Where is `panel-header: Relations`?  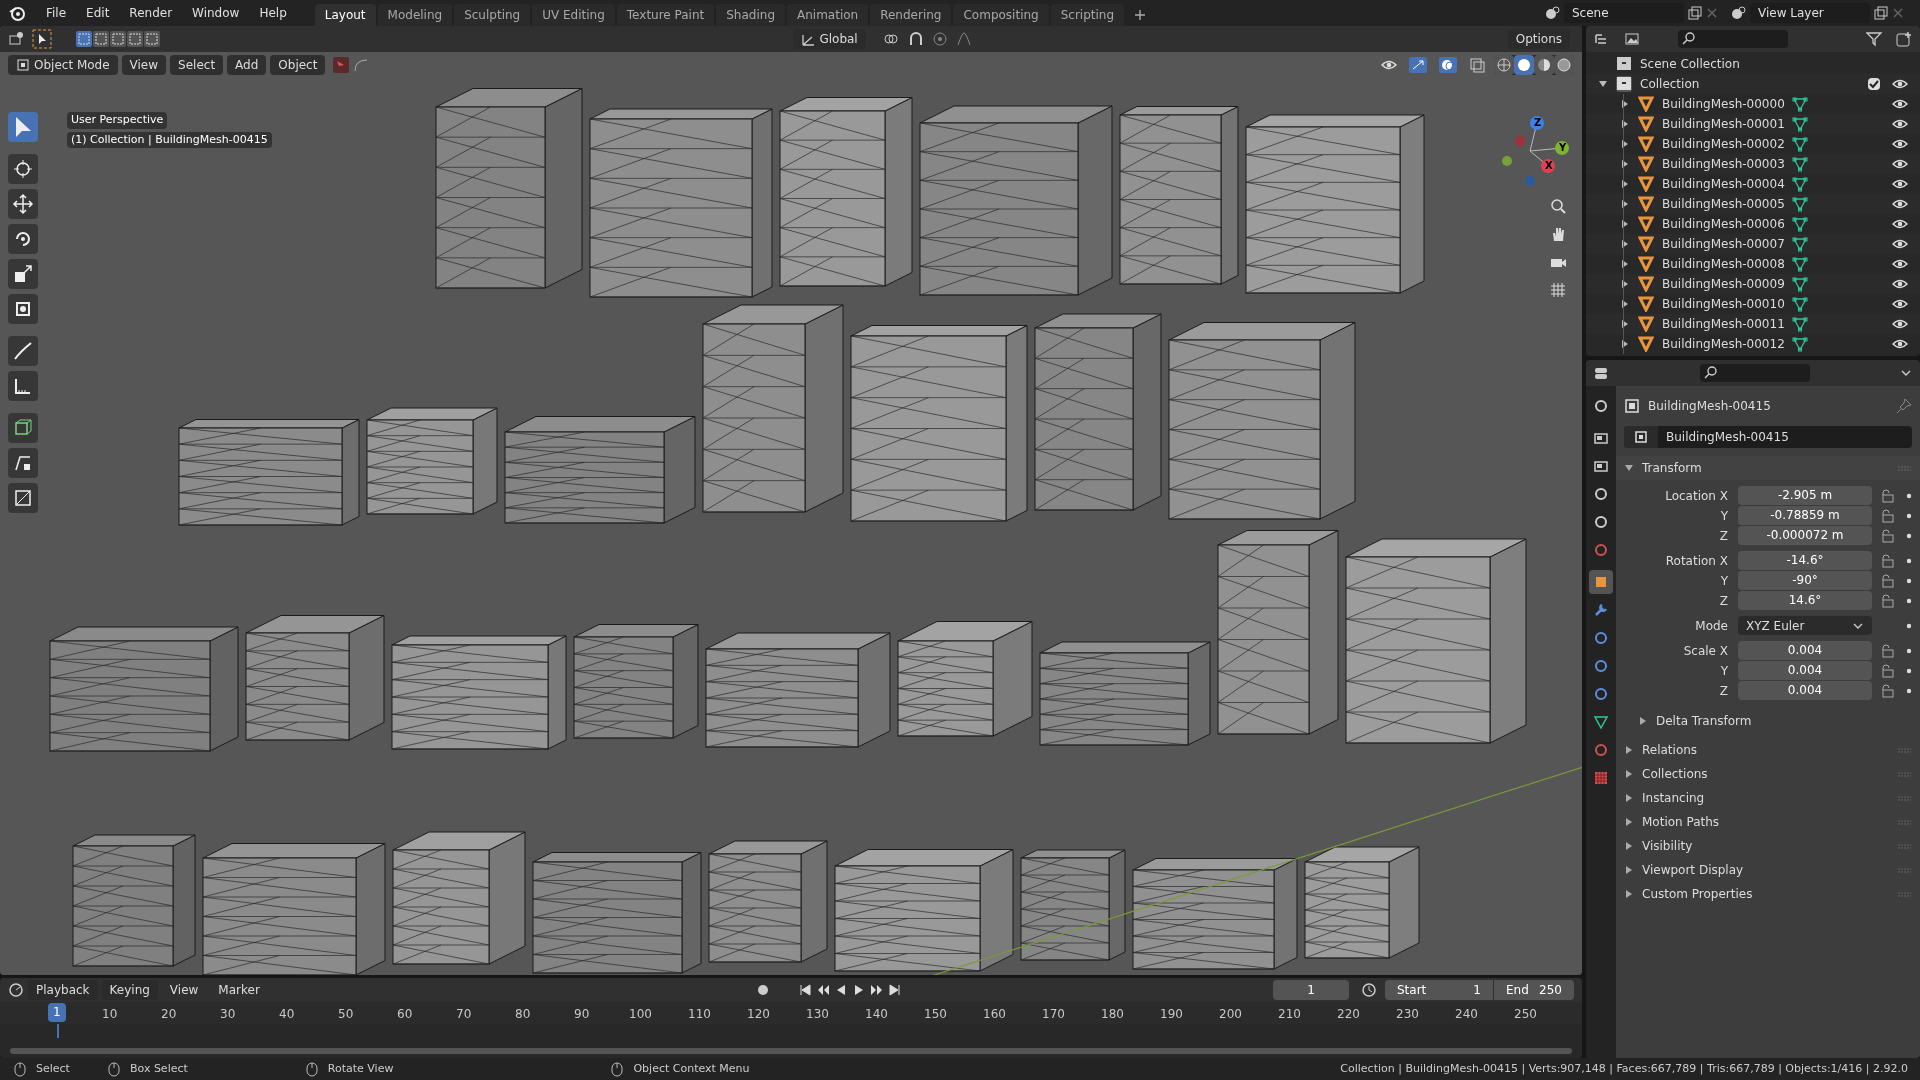
panel-header: Relations is located at coordinates (1765, 750).